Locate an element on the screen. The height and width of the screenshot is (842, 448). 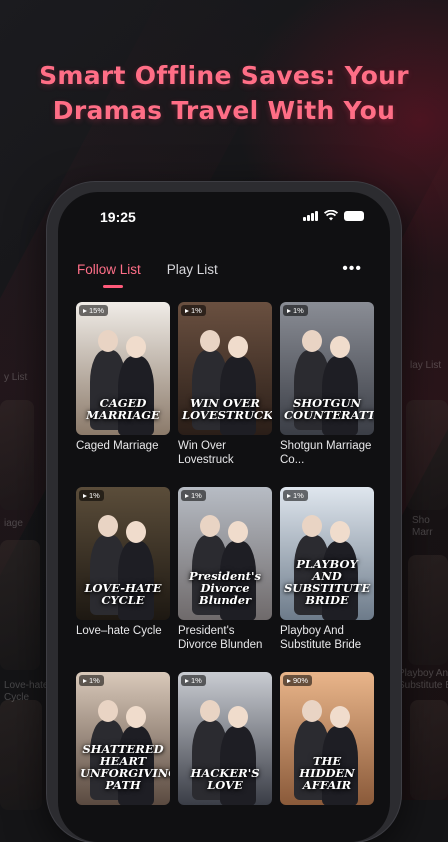
drama-poster: 1% President's Divorce Blunder is located at coordinates (225, 553).